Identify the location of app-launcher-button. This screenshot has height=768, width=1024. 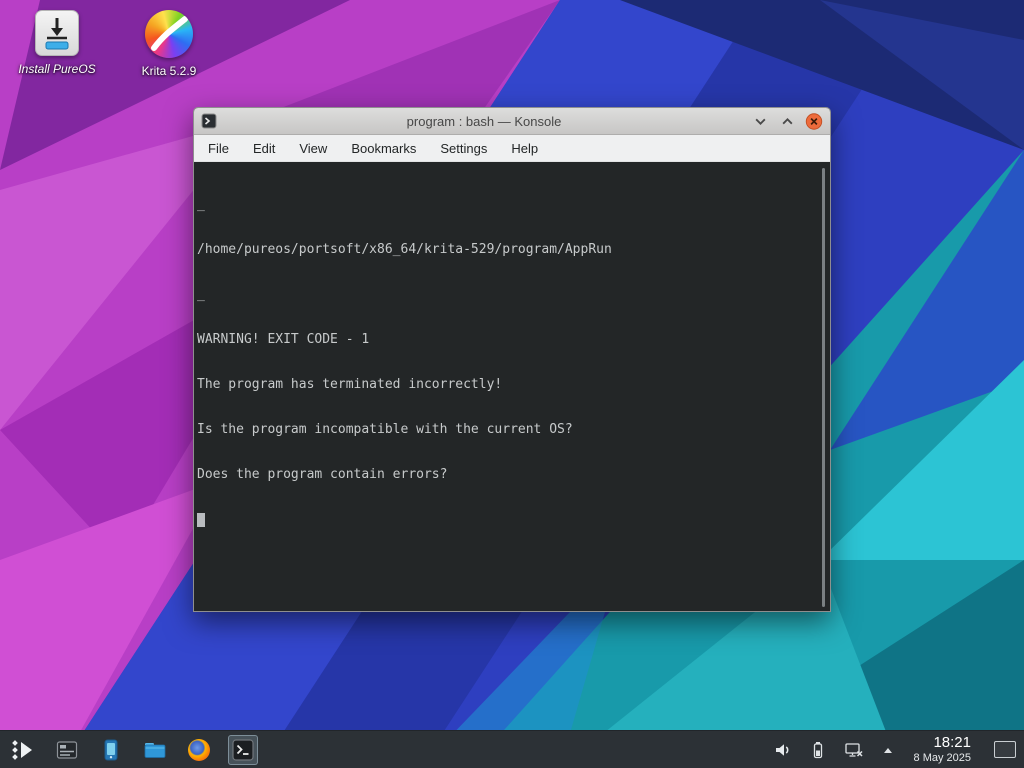
(23, 750).